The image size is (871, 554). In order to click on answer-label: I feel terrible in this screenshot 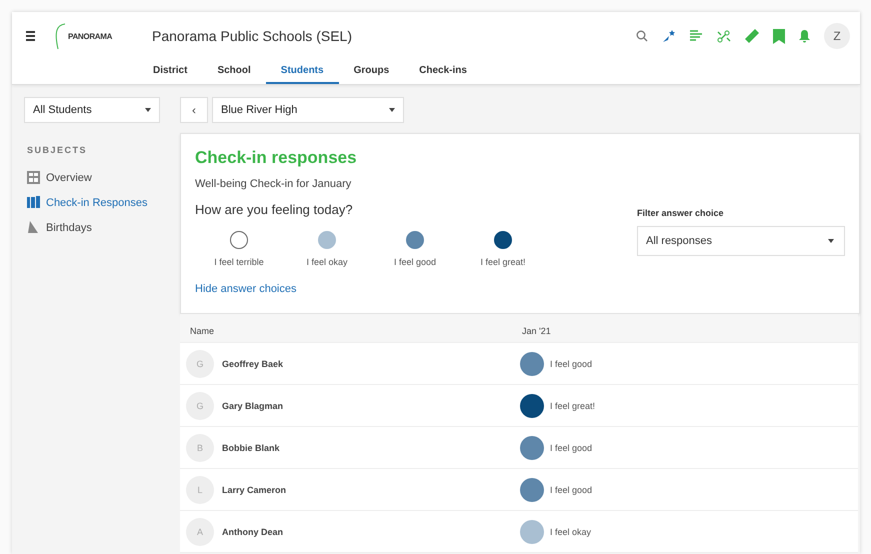, I will do `click(239, 262)`.